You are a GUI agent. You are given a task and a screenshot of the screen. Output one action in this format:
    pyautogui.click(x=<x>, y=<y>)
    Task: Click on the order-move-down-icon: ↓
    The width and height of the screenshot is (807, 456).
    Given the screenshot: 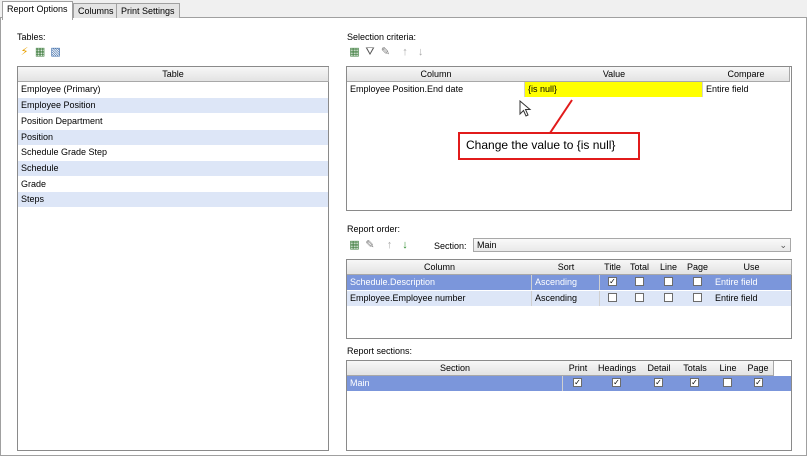 What is the action you would take?
    pyautogui.click(x=405, y=245)
    